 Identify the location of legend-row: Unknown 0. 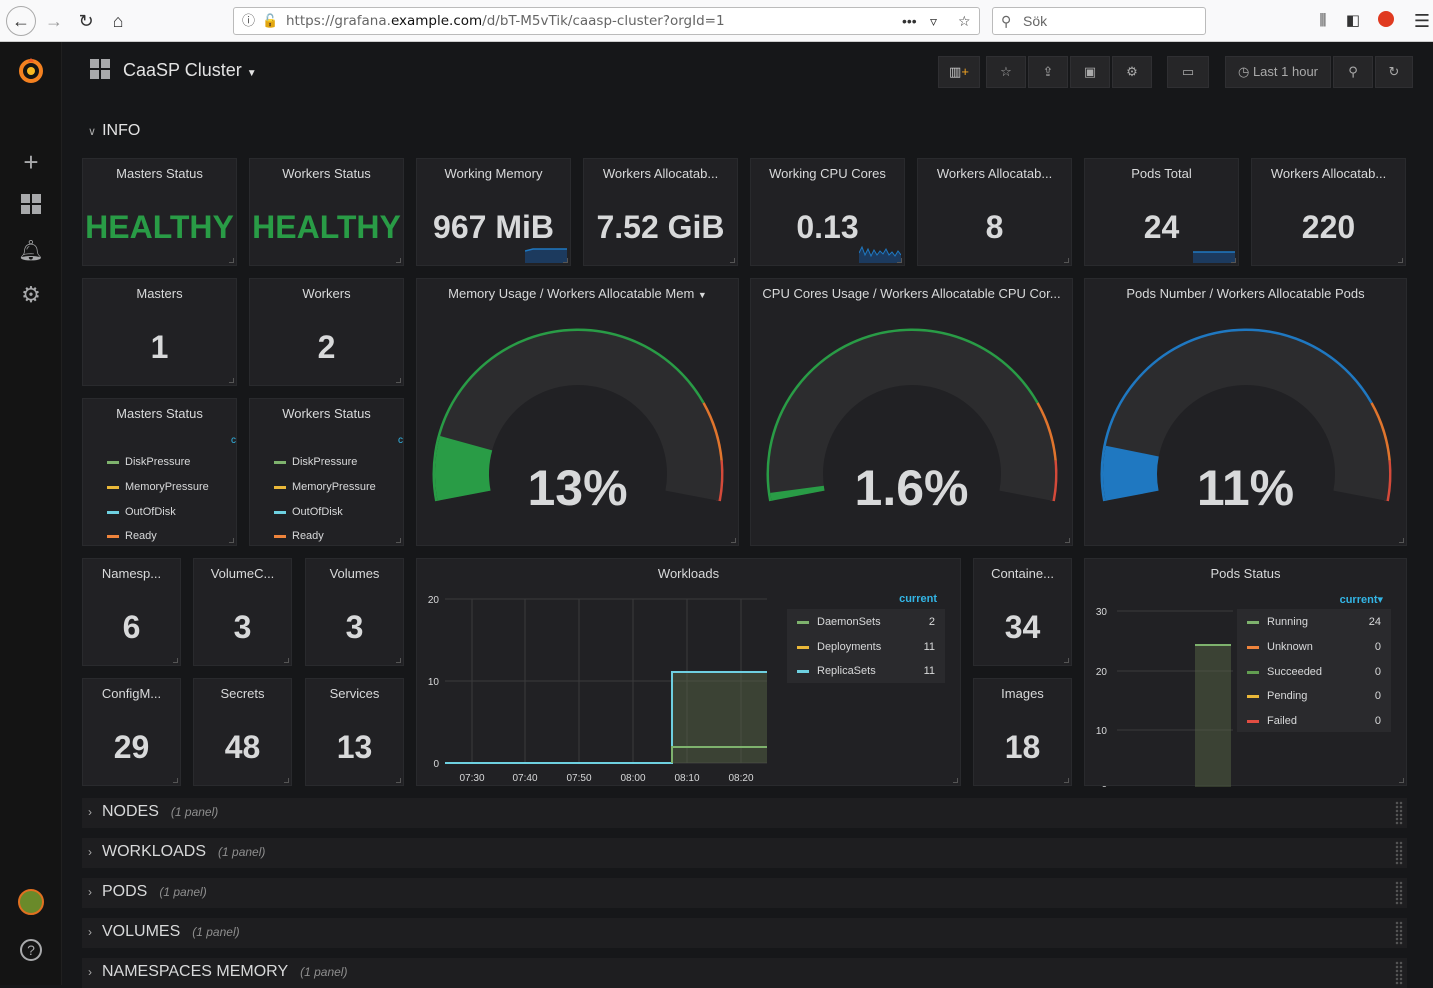
(1314, 647).